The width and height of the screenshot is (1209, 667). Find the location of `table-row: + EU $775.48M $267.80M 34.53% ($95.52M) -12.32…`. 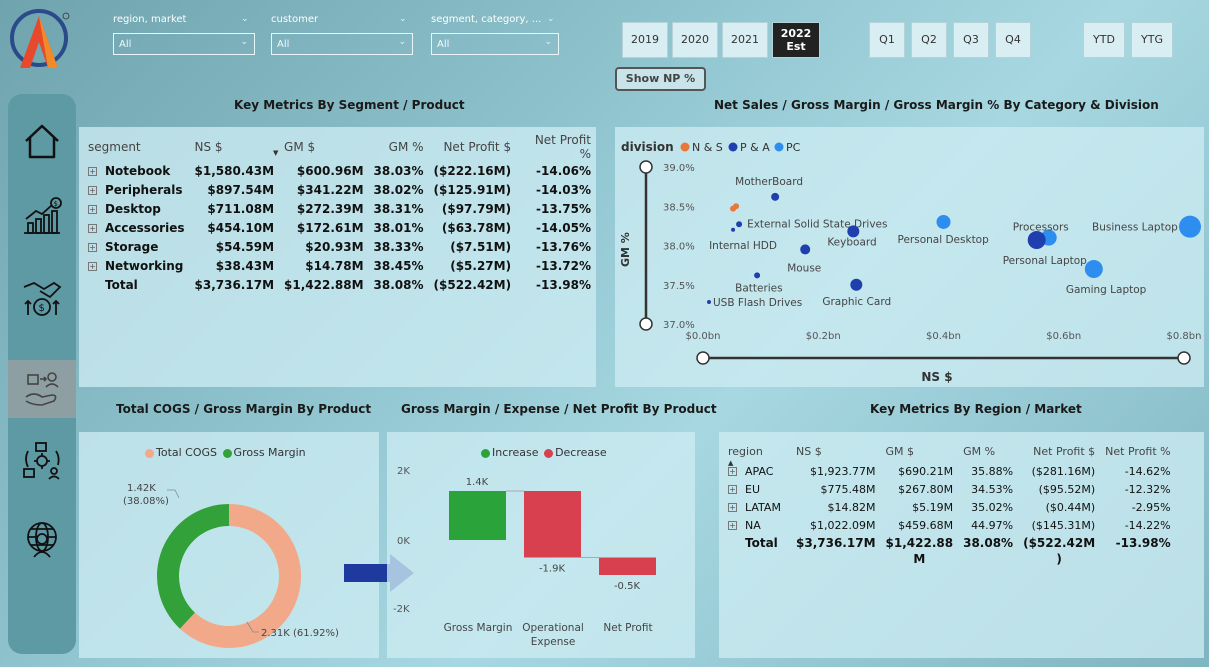

table-row: + EU $775.48M $267.80M 34.53% ($95.52M) -12.32… is located at coordinates (949, 489).